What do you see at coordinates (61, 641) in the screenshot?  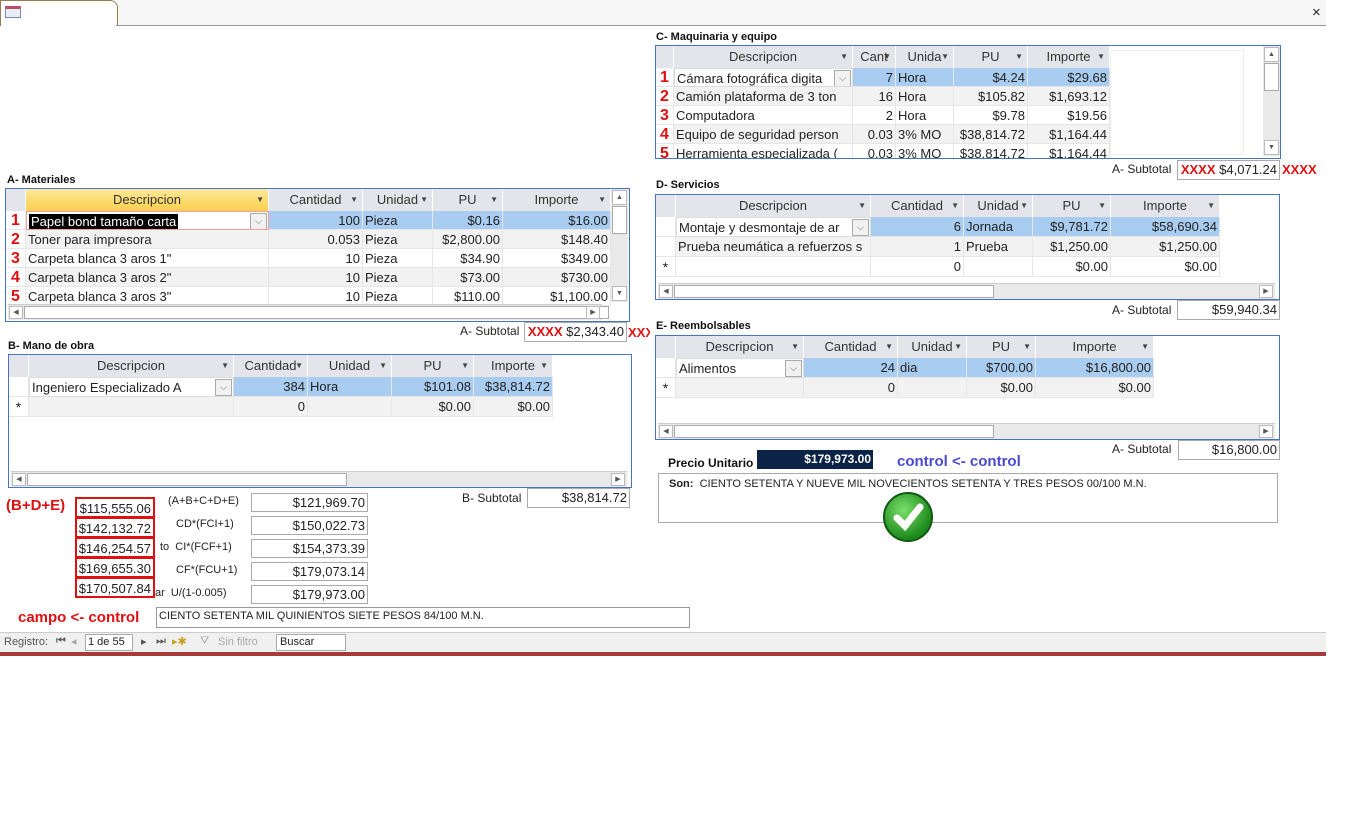 I see `first-record-icon: ⏮` at bounding box center [61, 641].